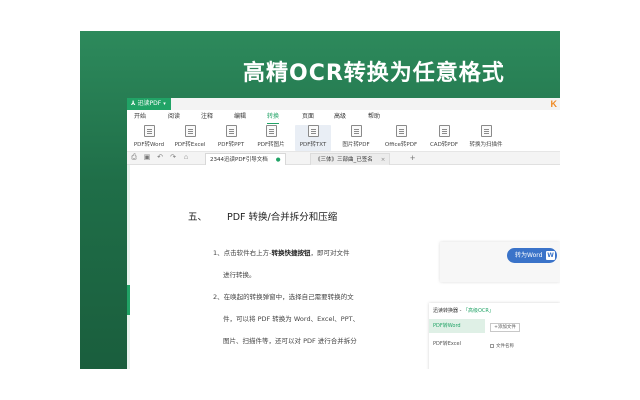 The image size is (640, 400). I want to click on chevron-down-icon: ▾, so click(164, 104).